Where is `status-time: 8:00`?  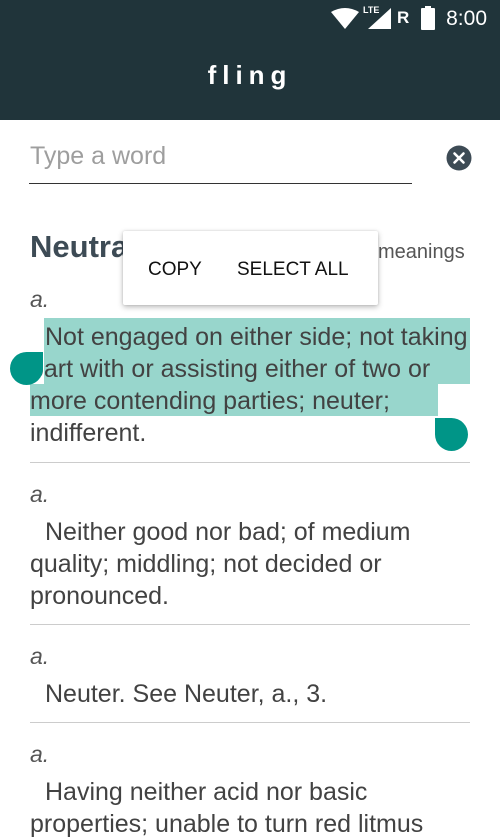 status-time: 8:00 is located at coordinates (466, 18).